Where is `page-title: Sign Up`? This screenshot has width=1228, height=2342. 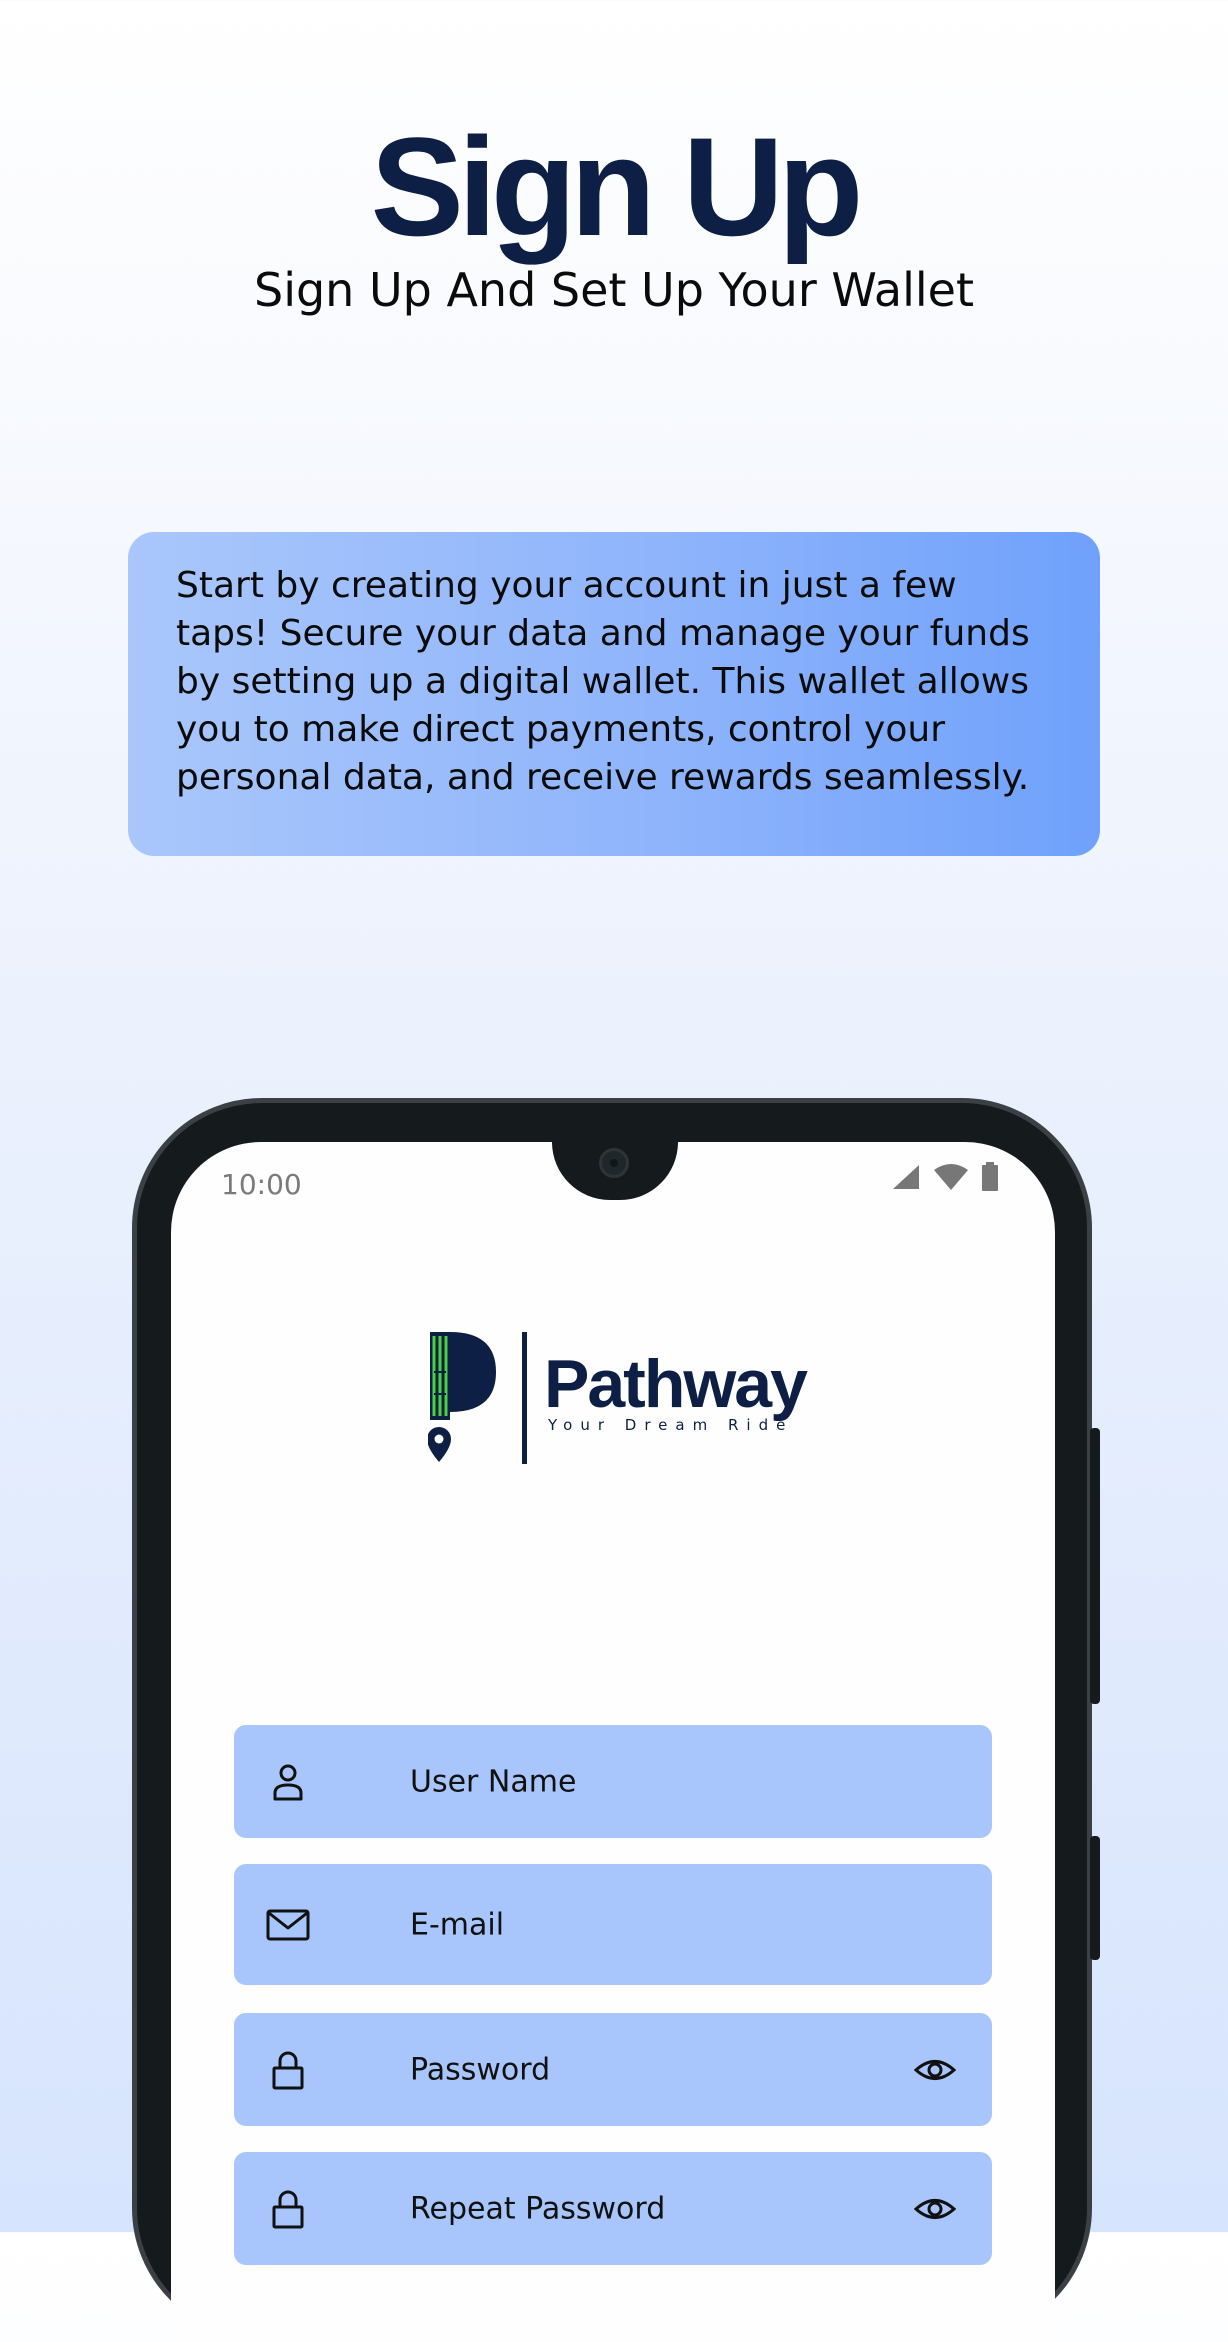
page-title: Sign Up is located at coordinates (617, 186).